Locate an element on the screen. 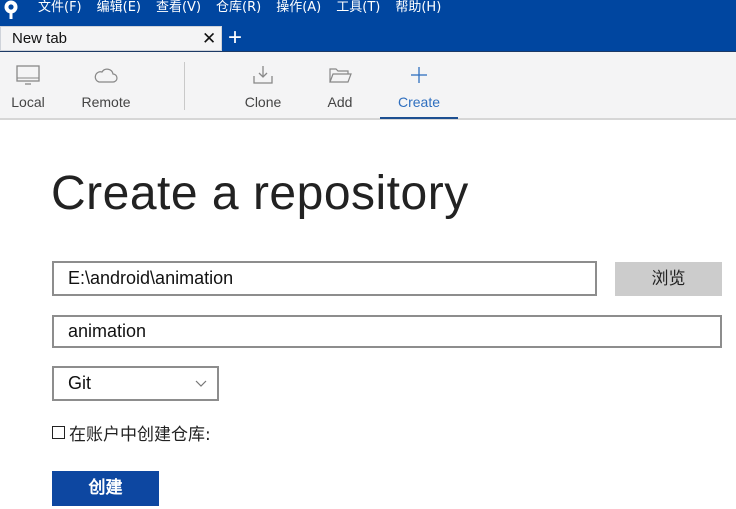  create-on-account-label: 在账户中创建仓库: is located at coordinates (140, 434).